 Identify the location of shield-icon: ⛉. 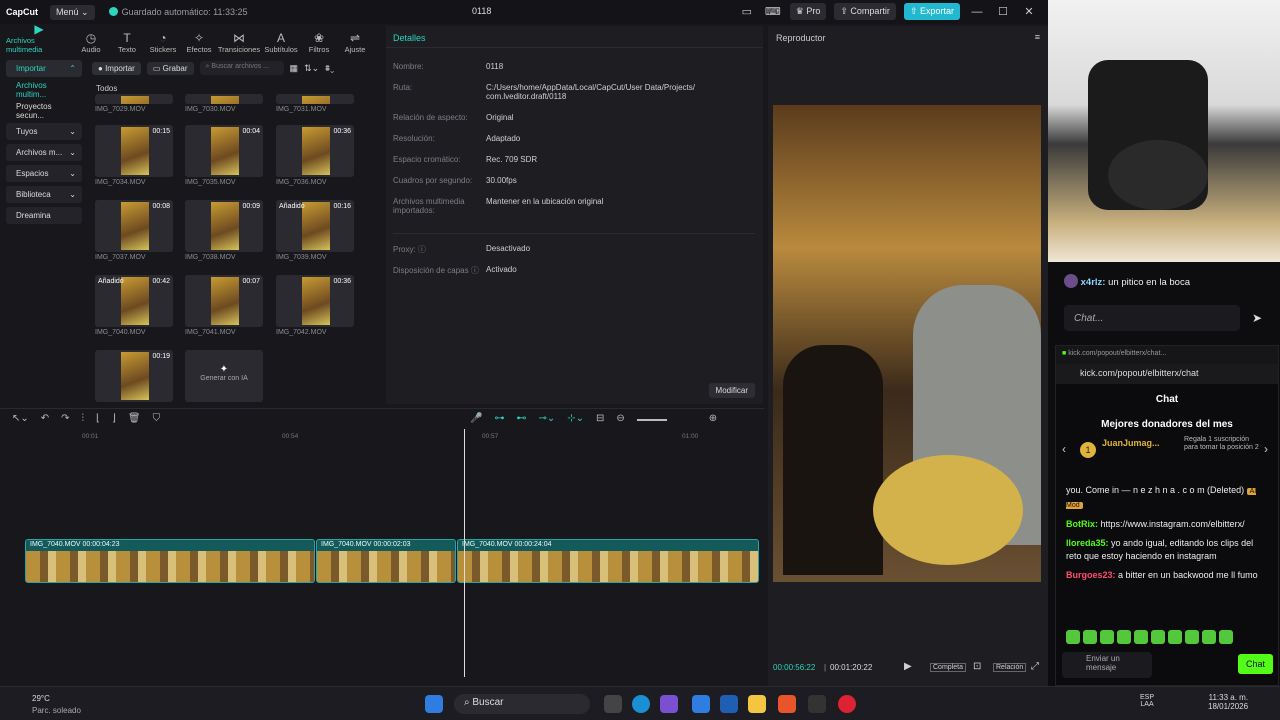
(157, 418).